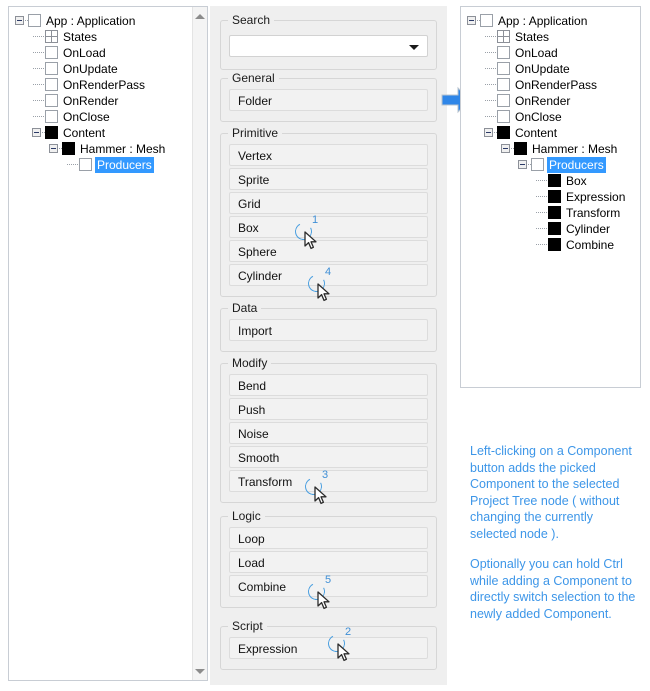 Image resolution: width=650 pixels, height=691 pixels. I want to click on group-body: Loop Load Combine, so click(328, 561).